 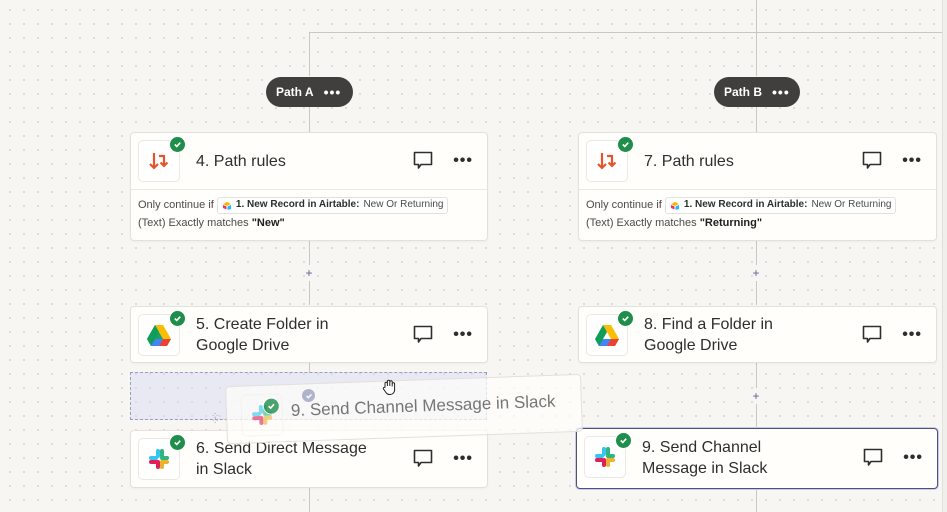 What do you see at coordinates (423, 405) in the screenshot?
I see `dragging-step-title: 9. Send Channel Message in Slack` at bounding box center [423, 405].